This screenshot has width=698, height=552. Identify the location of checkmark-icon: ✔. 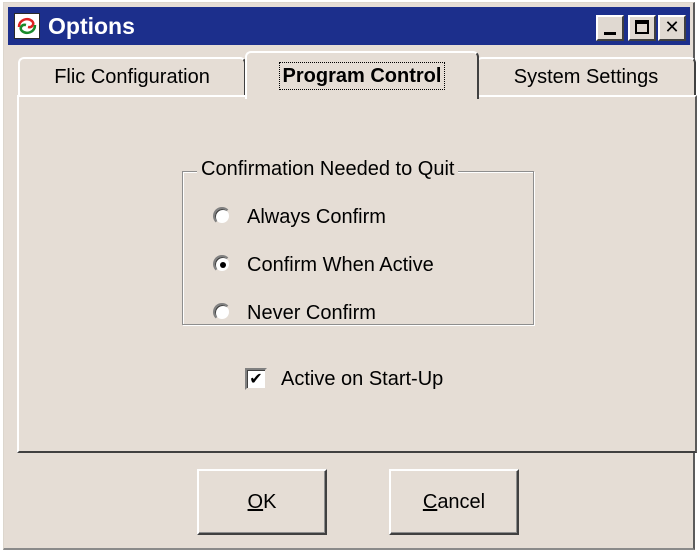
(256, 379).